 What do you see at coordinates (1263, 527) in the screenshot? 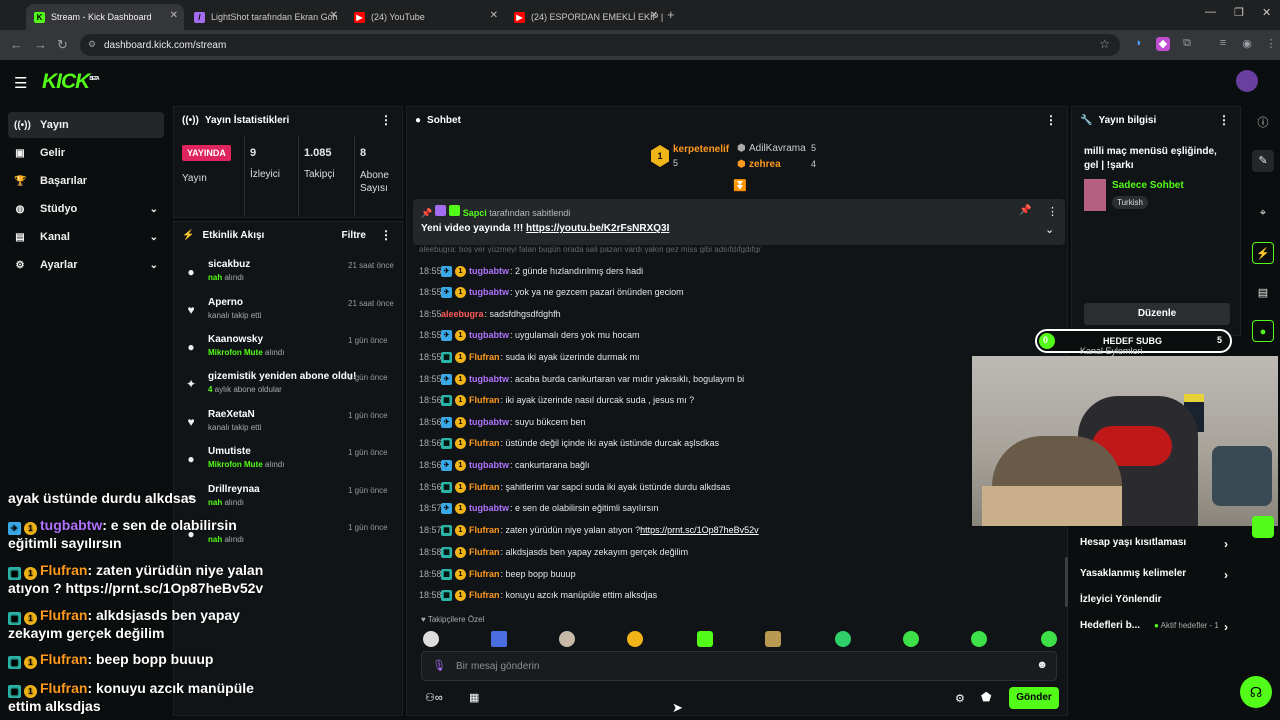
I see `side-action-icon` at bounding box center [1263, 527].